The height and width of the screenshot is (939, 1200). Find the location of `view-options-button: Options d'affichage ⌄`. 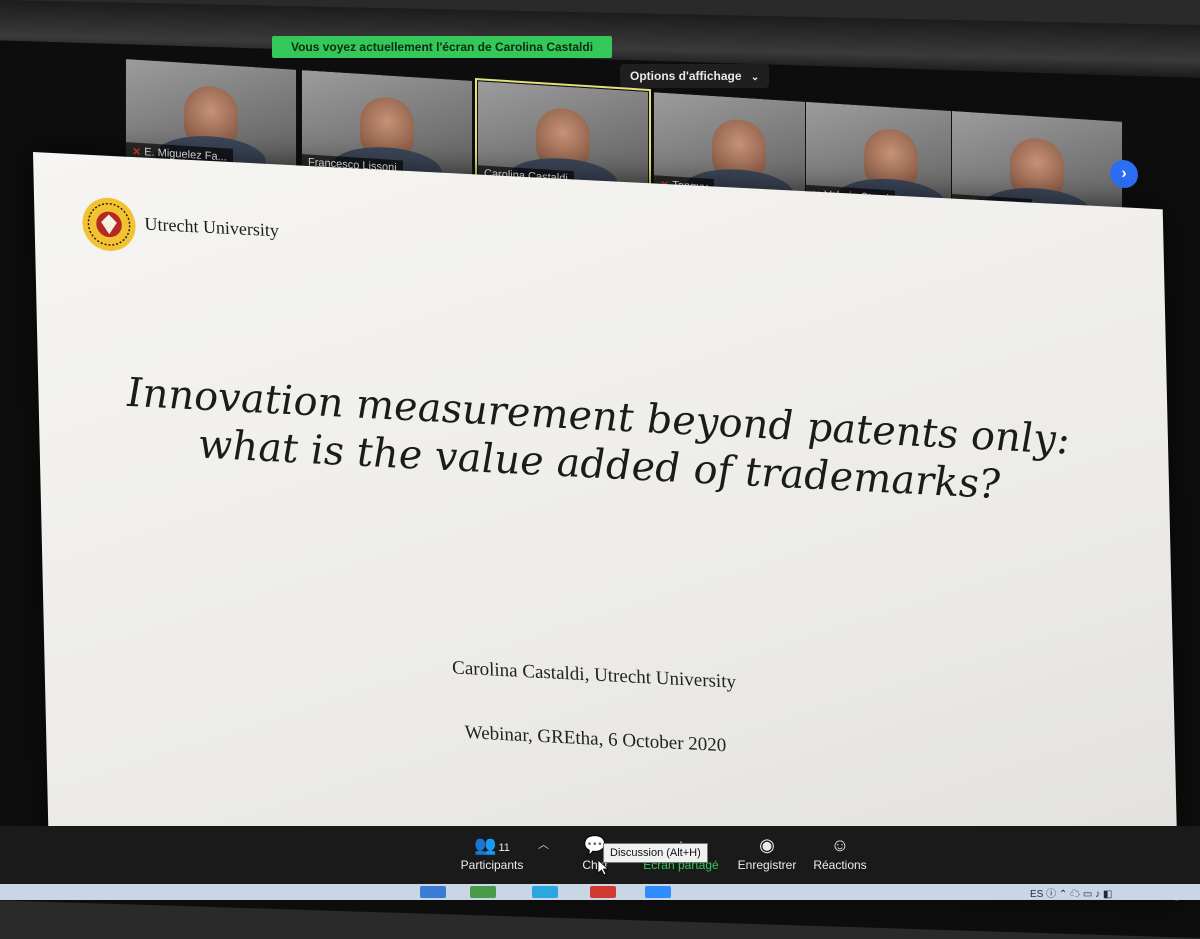

view-options-button: Options d'affichage ⌄ is located at coordinates (695, 76).